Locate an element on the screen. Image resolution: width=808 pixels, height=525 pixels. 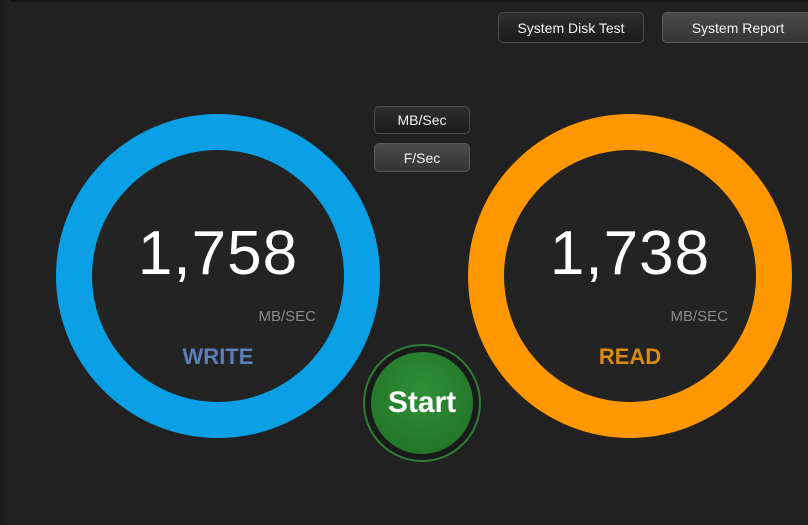
write-speed-unit: MB/SEC is located at coordinates (287, 316).